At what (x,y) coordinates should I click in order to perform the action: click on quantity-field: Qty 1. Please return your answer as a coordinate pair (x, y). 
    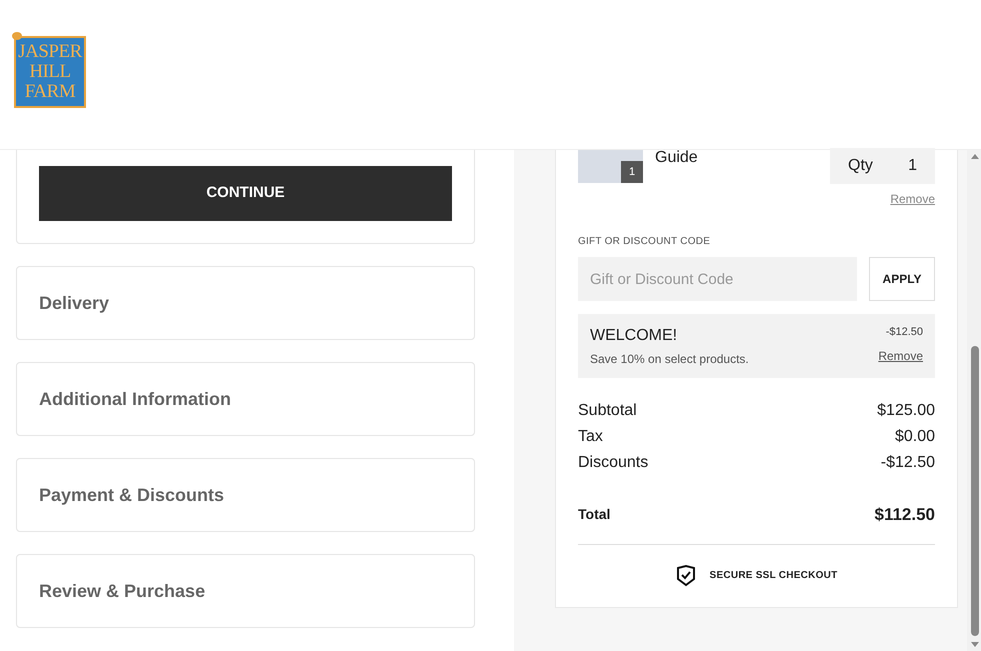
    Looking at the image, I should click on (882, 166).